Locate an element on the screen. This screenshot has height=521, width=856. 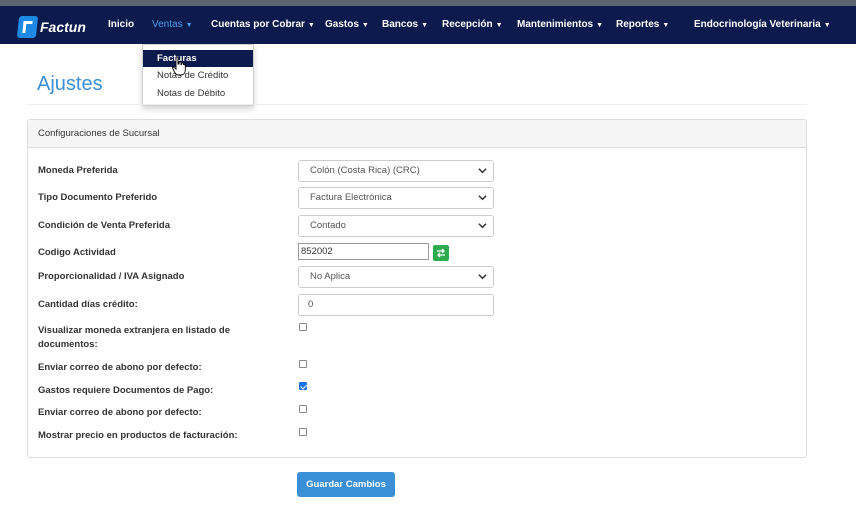
nav-mantenimientos: Mantenimientos ▼ is located at coordinates (560, 24).